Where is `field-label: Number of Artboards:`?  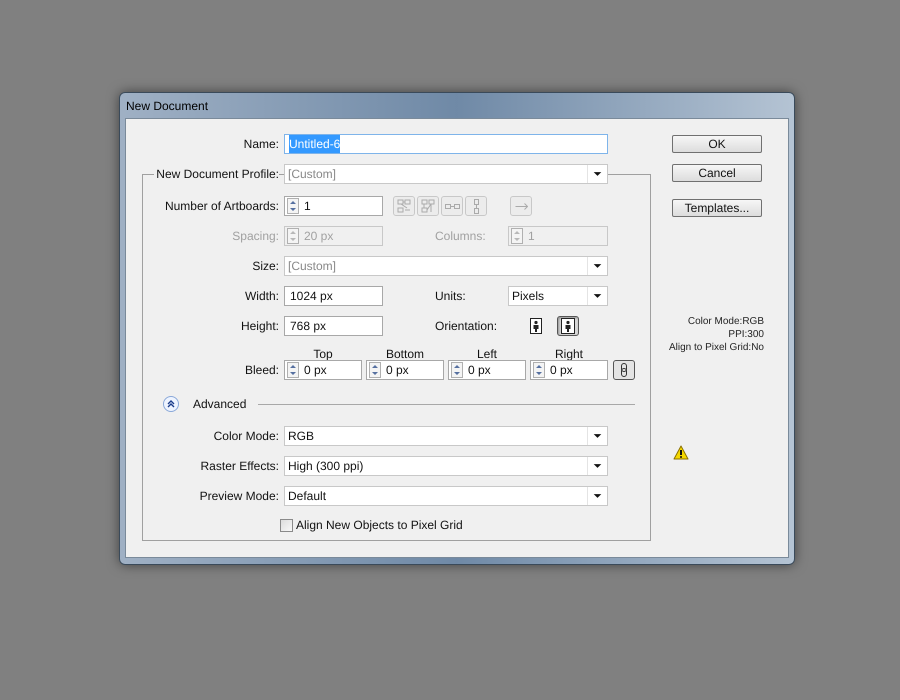 field-label: Number of Artboards: is located at coordinates (222, 206).